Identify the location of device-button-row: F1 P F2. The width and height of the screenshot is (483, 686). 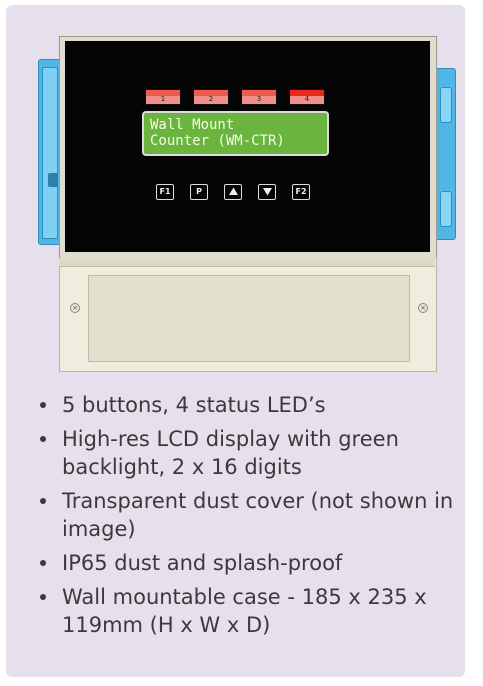
(236, 192).